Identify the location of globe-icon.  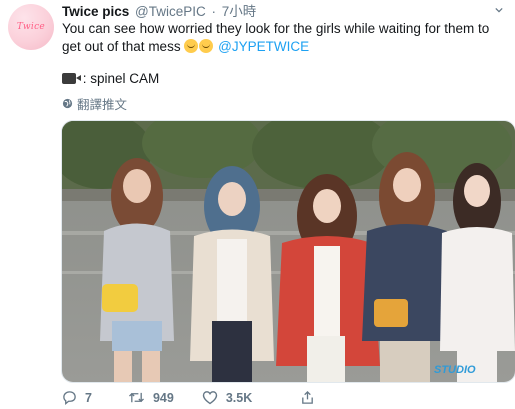
(67, 103).